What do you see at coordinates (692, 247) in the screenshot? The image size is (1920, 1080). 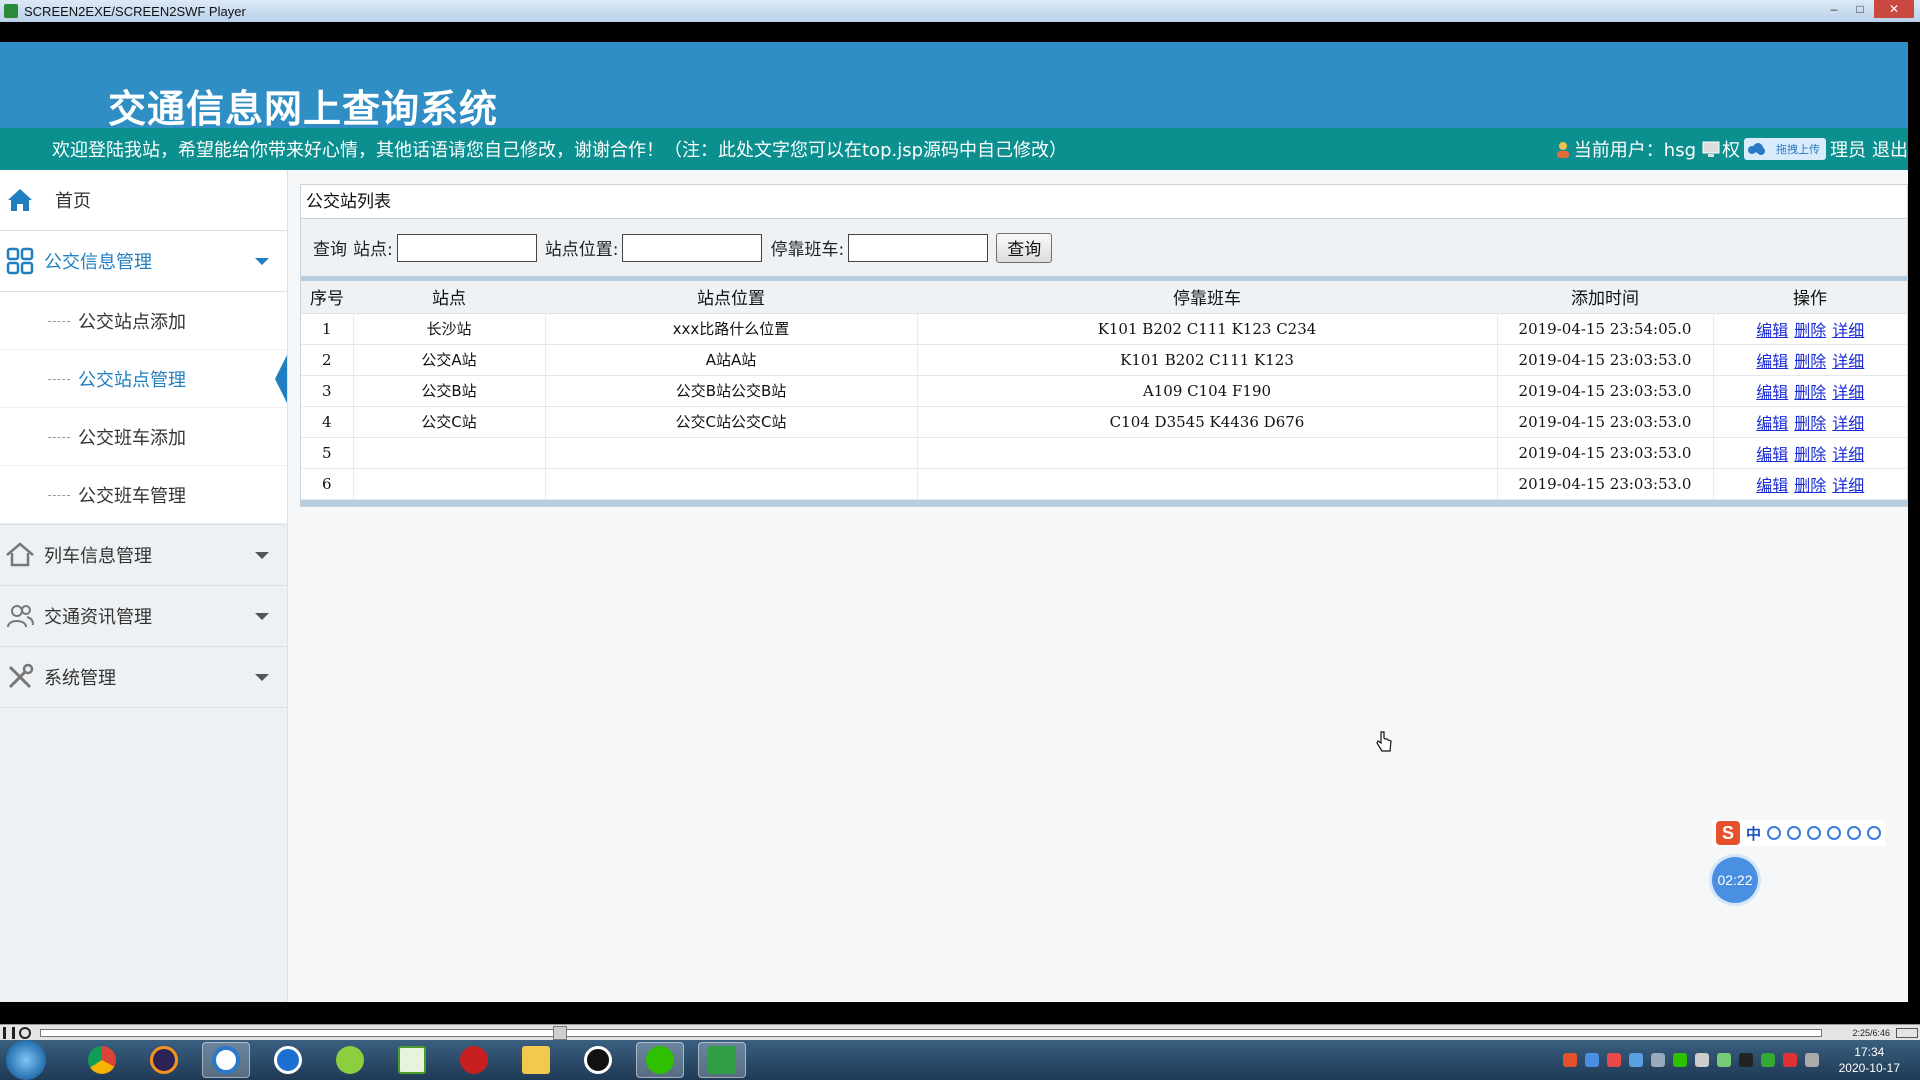 I see `location-input` at bounding box center [692, 247].